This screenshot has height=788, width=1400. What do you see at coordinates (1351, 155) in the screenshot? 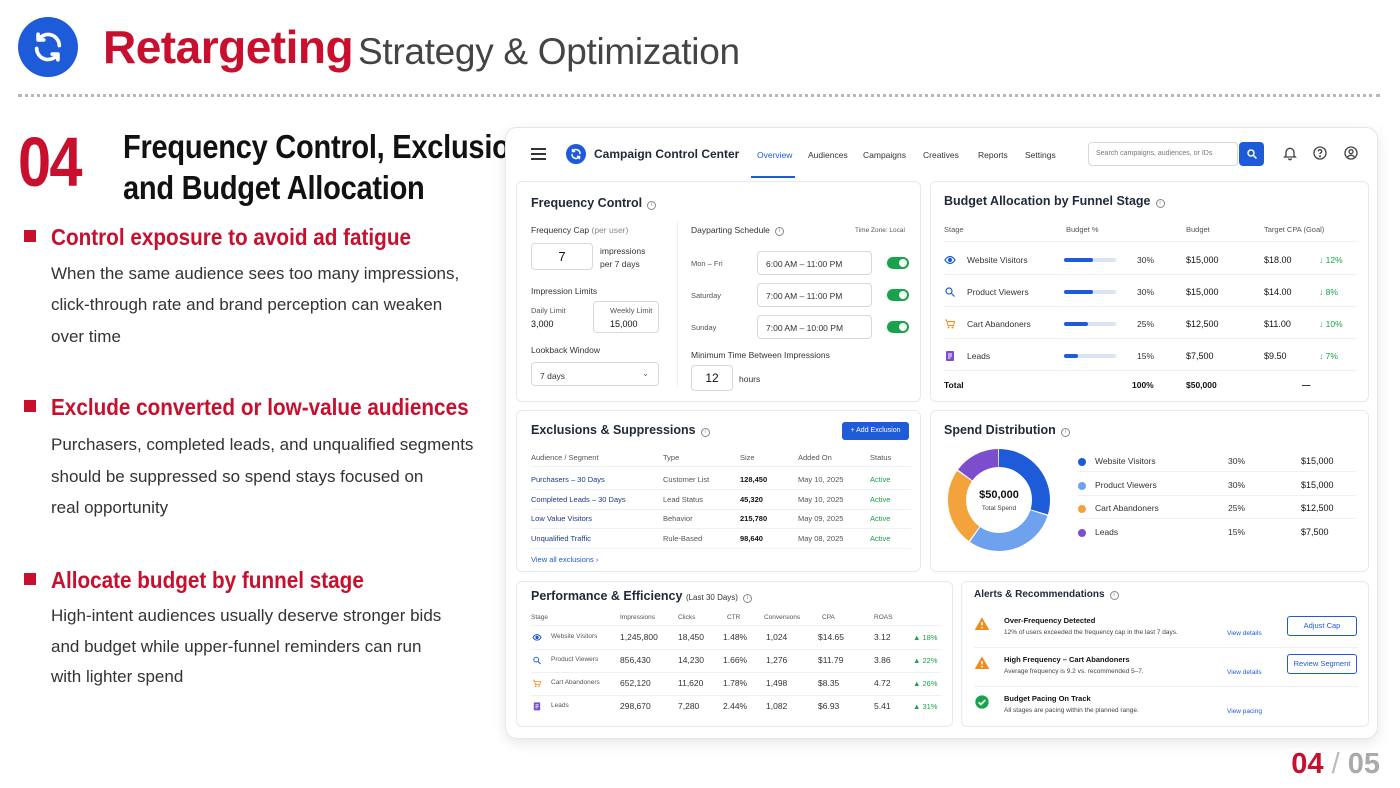
I see `user-avatar-icon` at bounding box center [1351, 155].